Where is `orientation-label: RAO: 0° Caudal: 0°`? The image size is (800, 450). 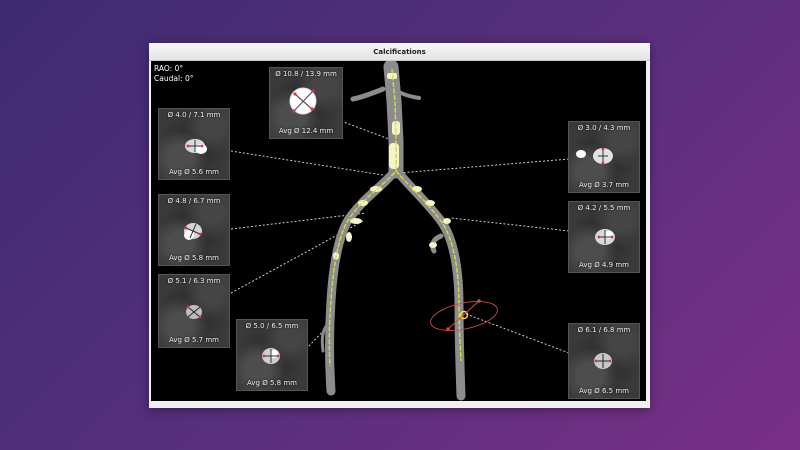 orientation-label: RAO: 0° Caudal: 0° is located at coordinates (173, 74).